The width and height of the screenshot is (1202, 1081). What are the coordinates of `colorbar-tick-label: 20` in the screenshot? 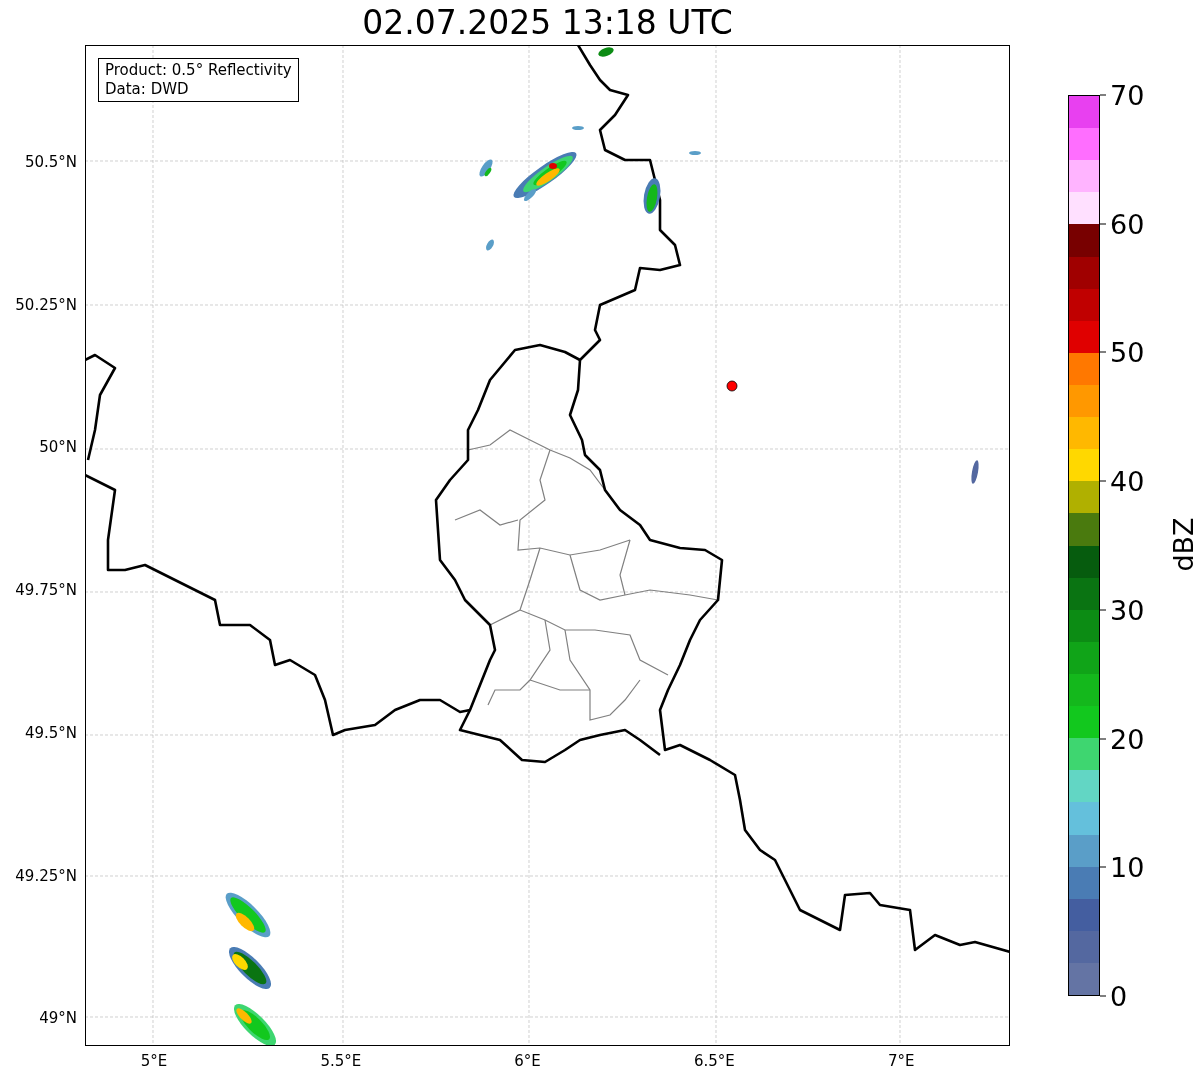 It's located at (1127, 739).